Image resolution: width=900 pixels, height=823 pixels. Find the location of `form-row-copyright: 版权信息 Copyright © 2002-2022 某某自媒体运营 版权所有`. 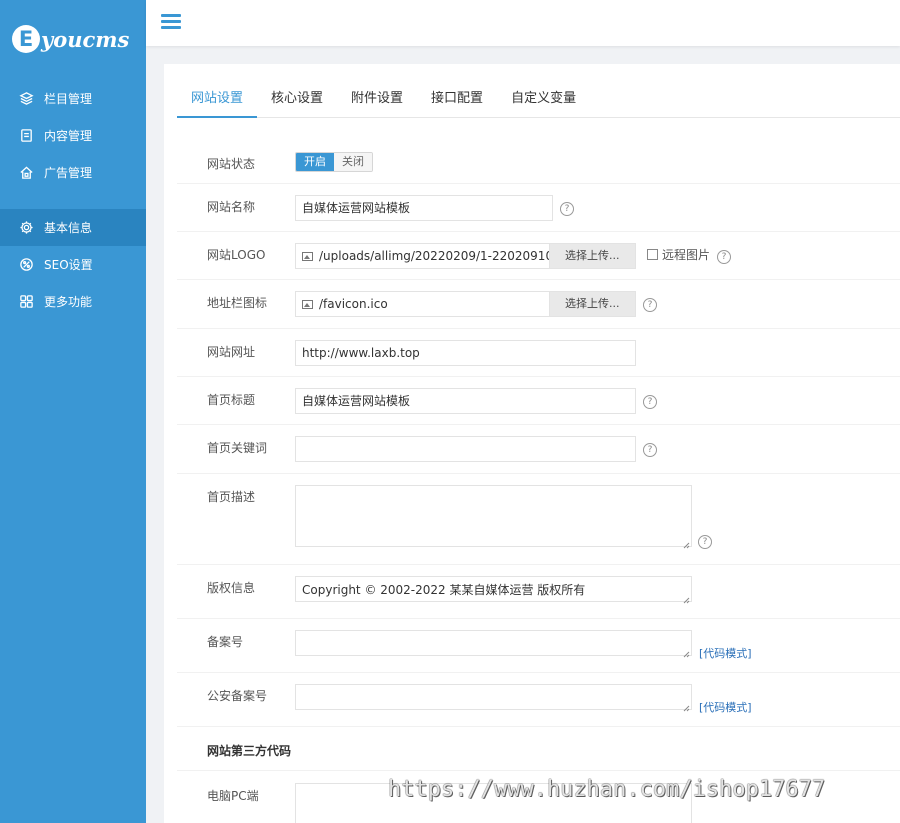

form-row-copyright: 版权信息 Copyright © 2002-2022 某某自媒体运营 版权所有 is located at coordinates (538, 592).